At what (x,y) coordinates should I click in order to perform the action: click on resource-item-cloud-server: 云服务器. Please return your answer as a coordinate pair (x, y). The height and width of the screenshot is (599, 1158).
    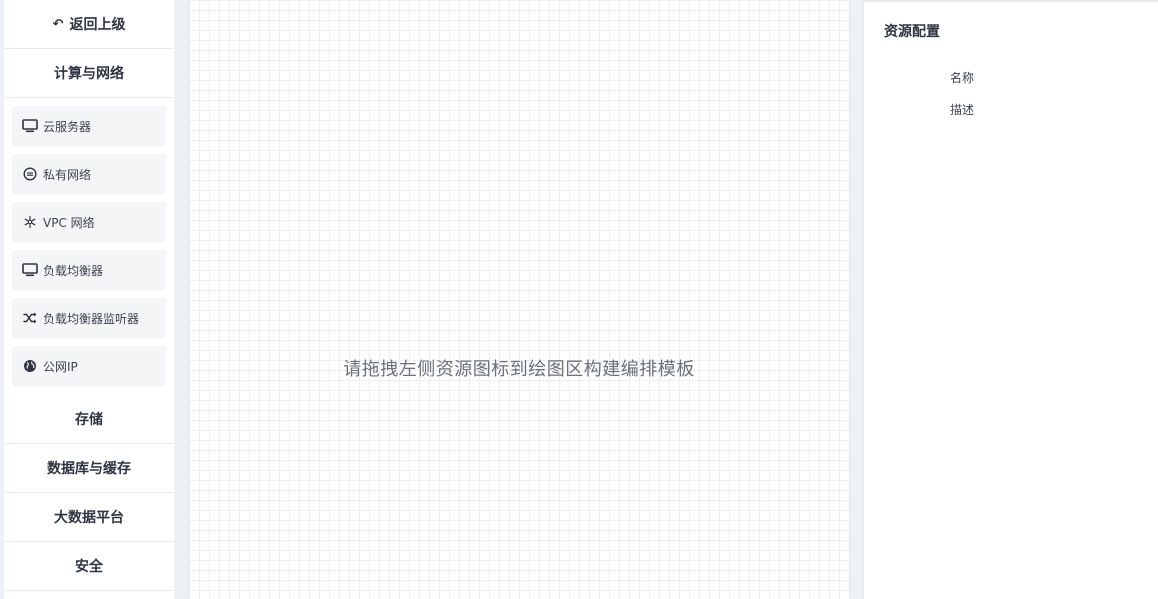
    Looking at the image, I should click on (89, 126).